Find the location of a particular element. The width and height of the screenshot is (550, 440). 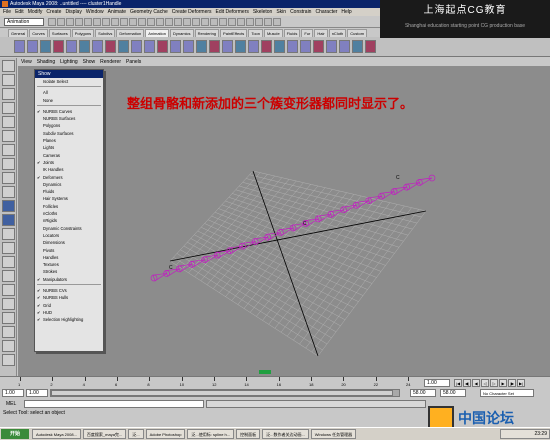

show-menu-item: Selection Highlighting is located at coordinates (69, 320).